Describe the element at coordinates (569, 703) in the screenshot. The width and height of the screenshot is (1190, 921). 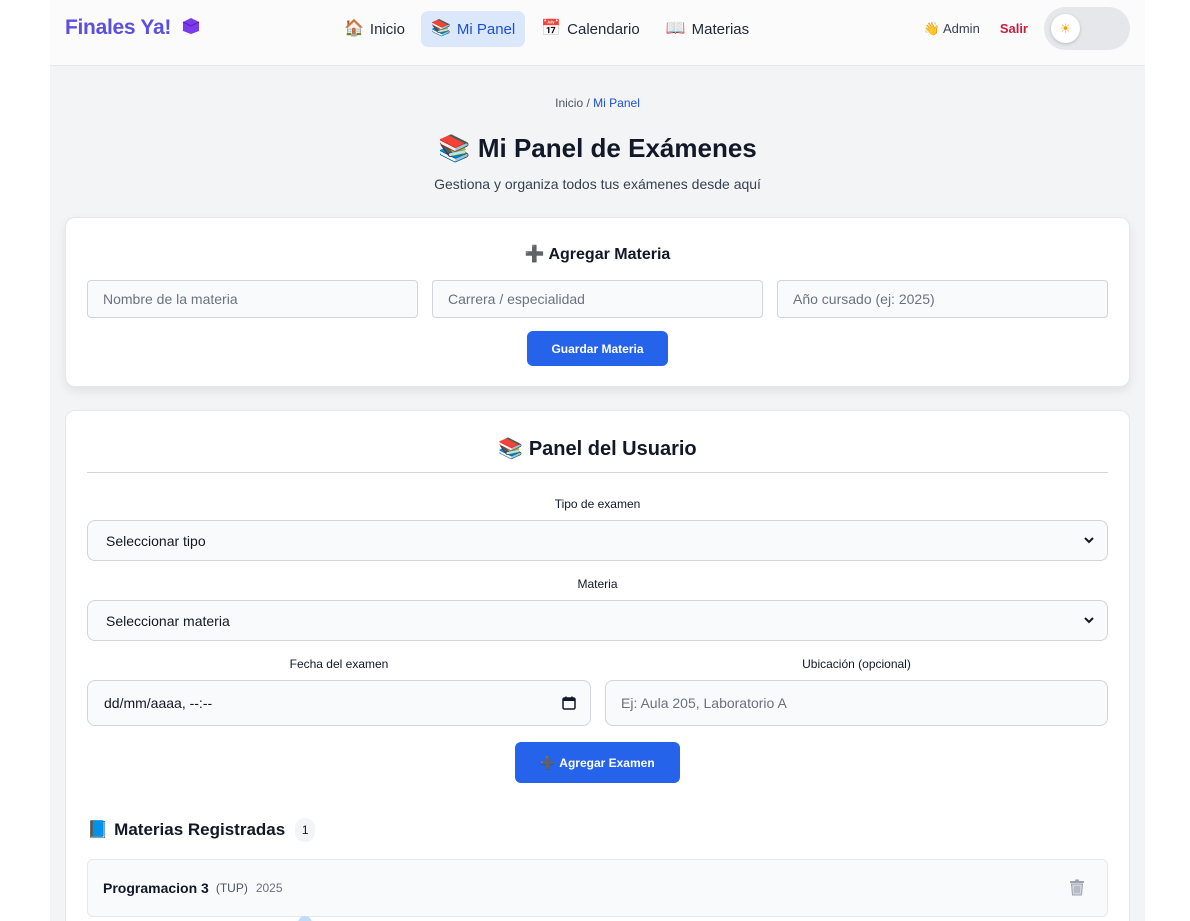
I see `calendar-icon` at that location.